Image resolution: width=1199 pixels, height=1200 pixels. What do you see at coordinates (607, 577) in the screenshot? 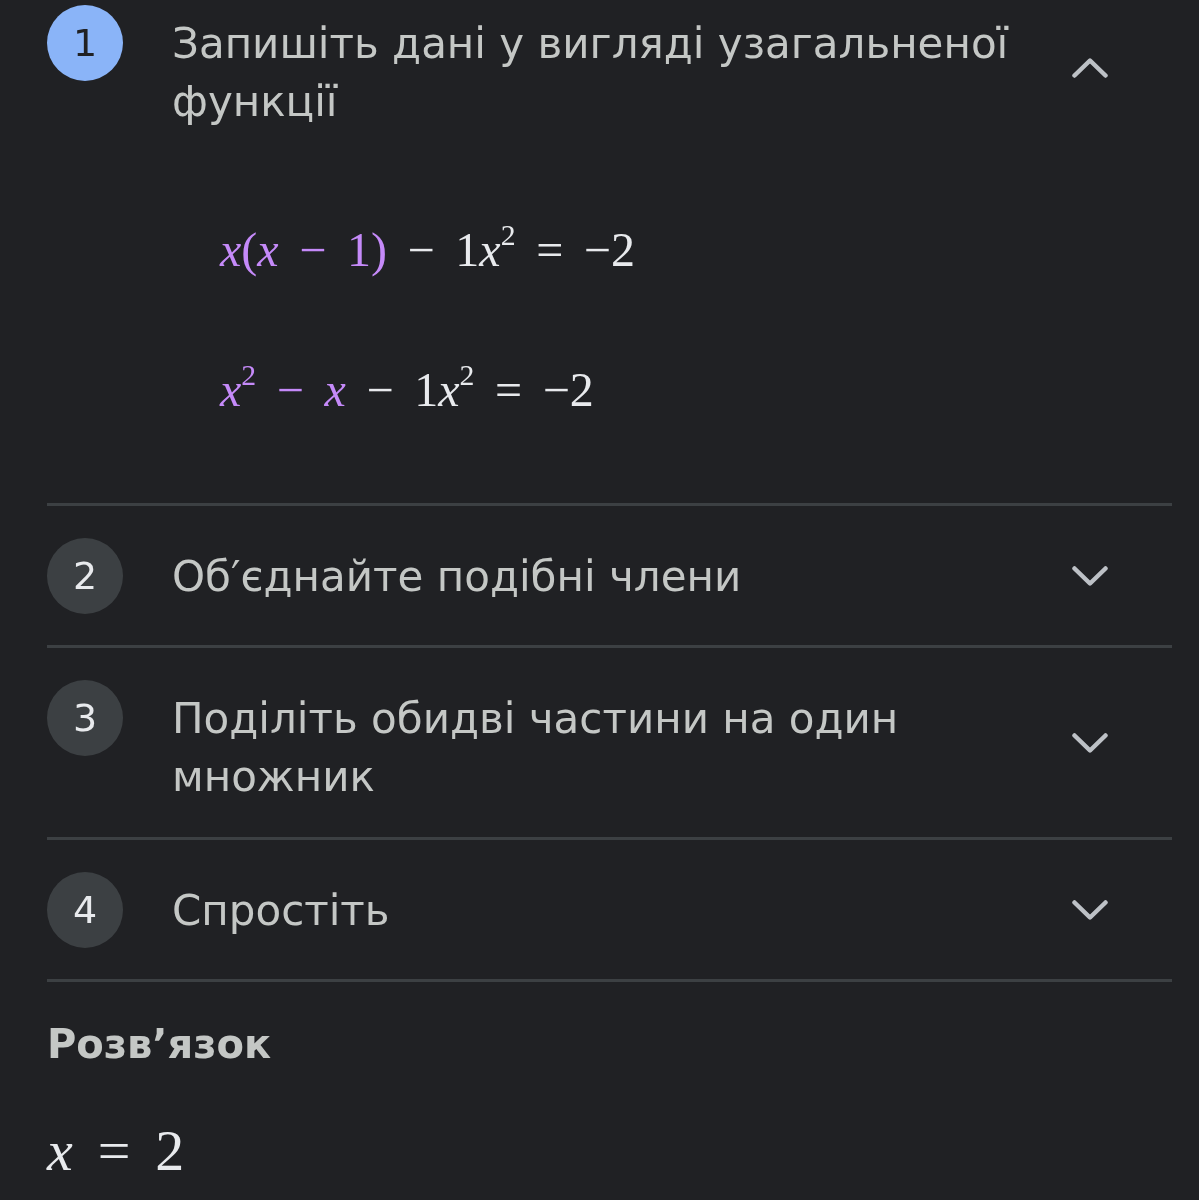
I see `step-title: Об′єднайте подібні члени` at bounding box center [607, 577].